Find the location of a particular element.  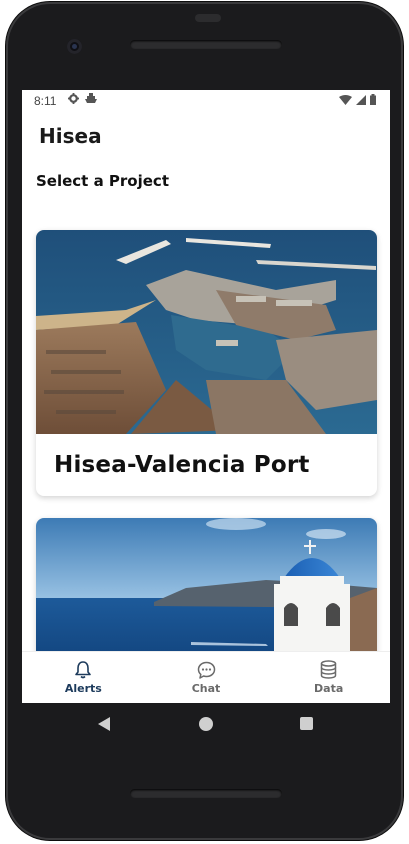

database-icon is located at coordinates (328, 669).